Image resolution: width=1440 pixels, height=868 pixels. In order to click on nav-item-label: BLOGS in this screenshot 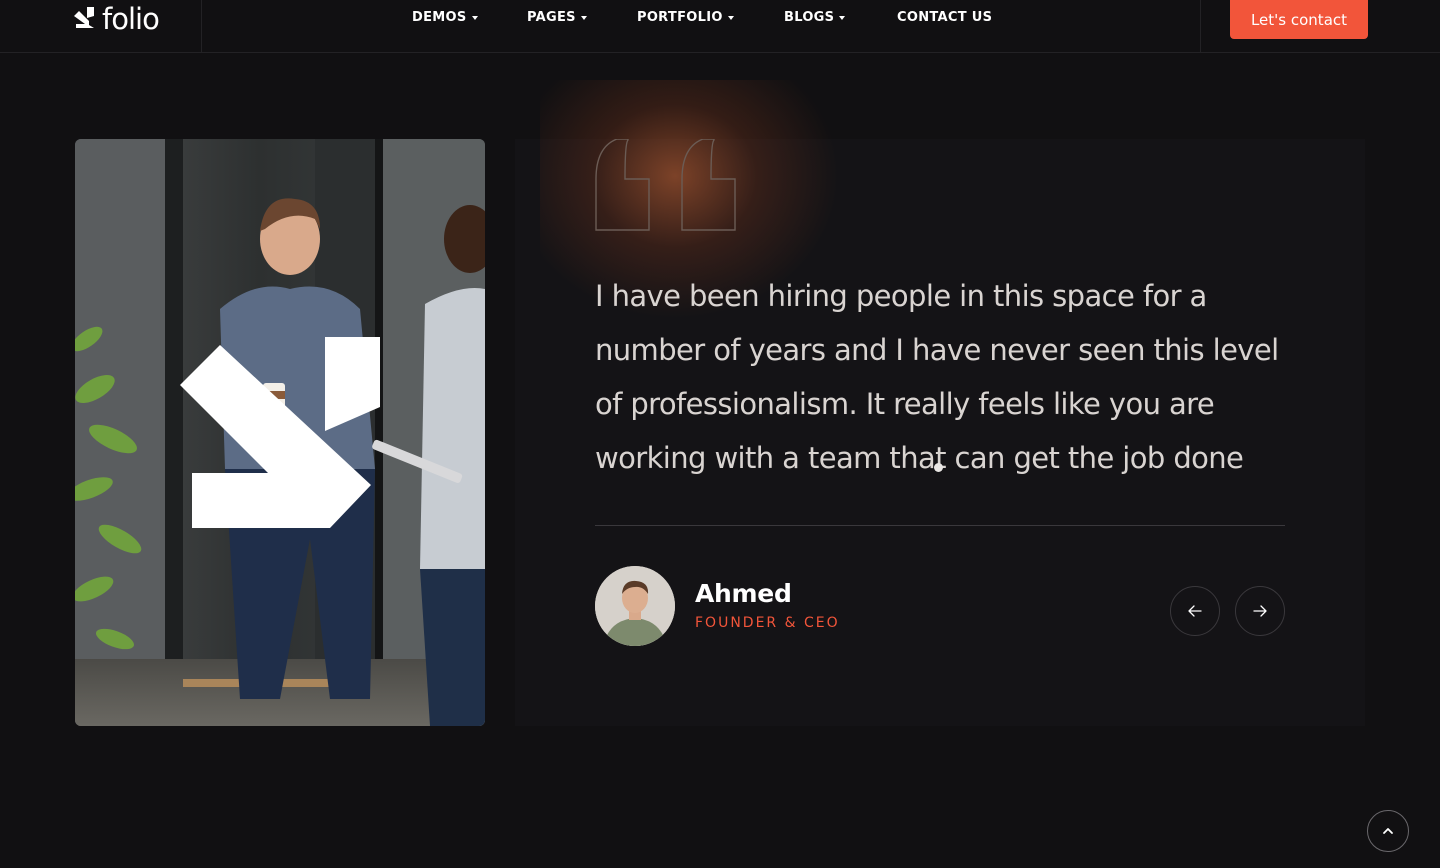, I will do `click(809, 17)`.